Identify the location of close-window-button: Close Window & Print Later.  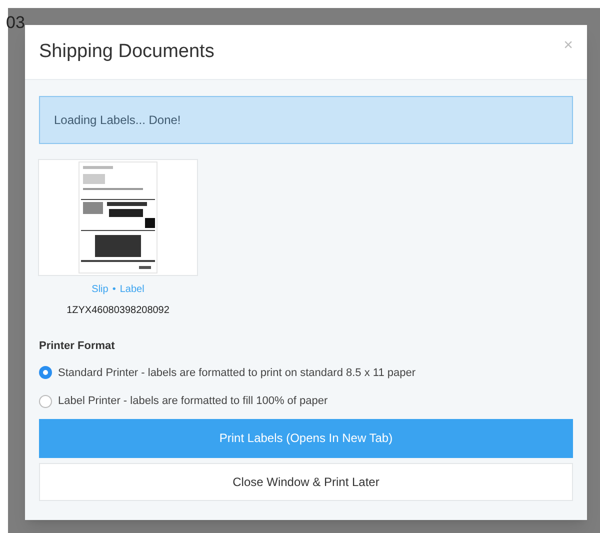
(306, 481).